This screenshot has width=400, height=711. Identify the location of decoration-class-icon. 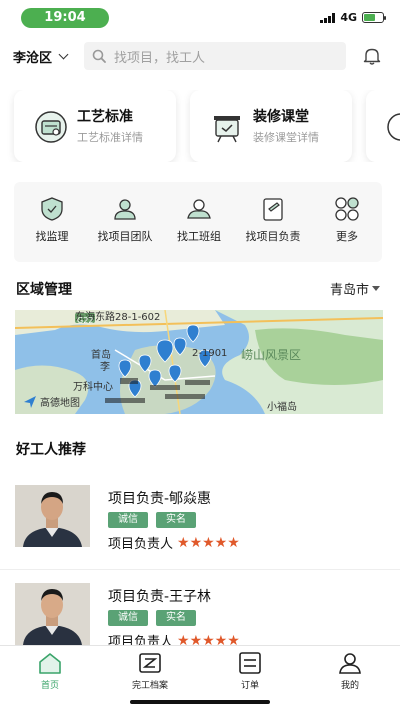
(227, 129).